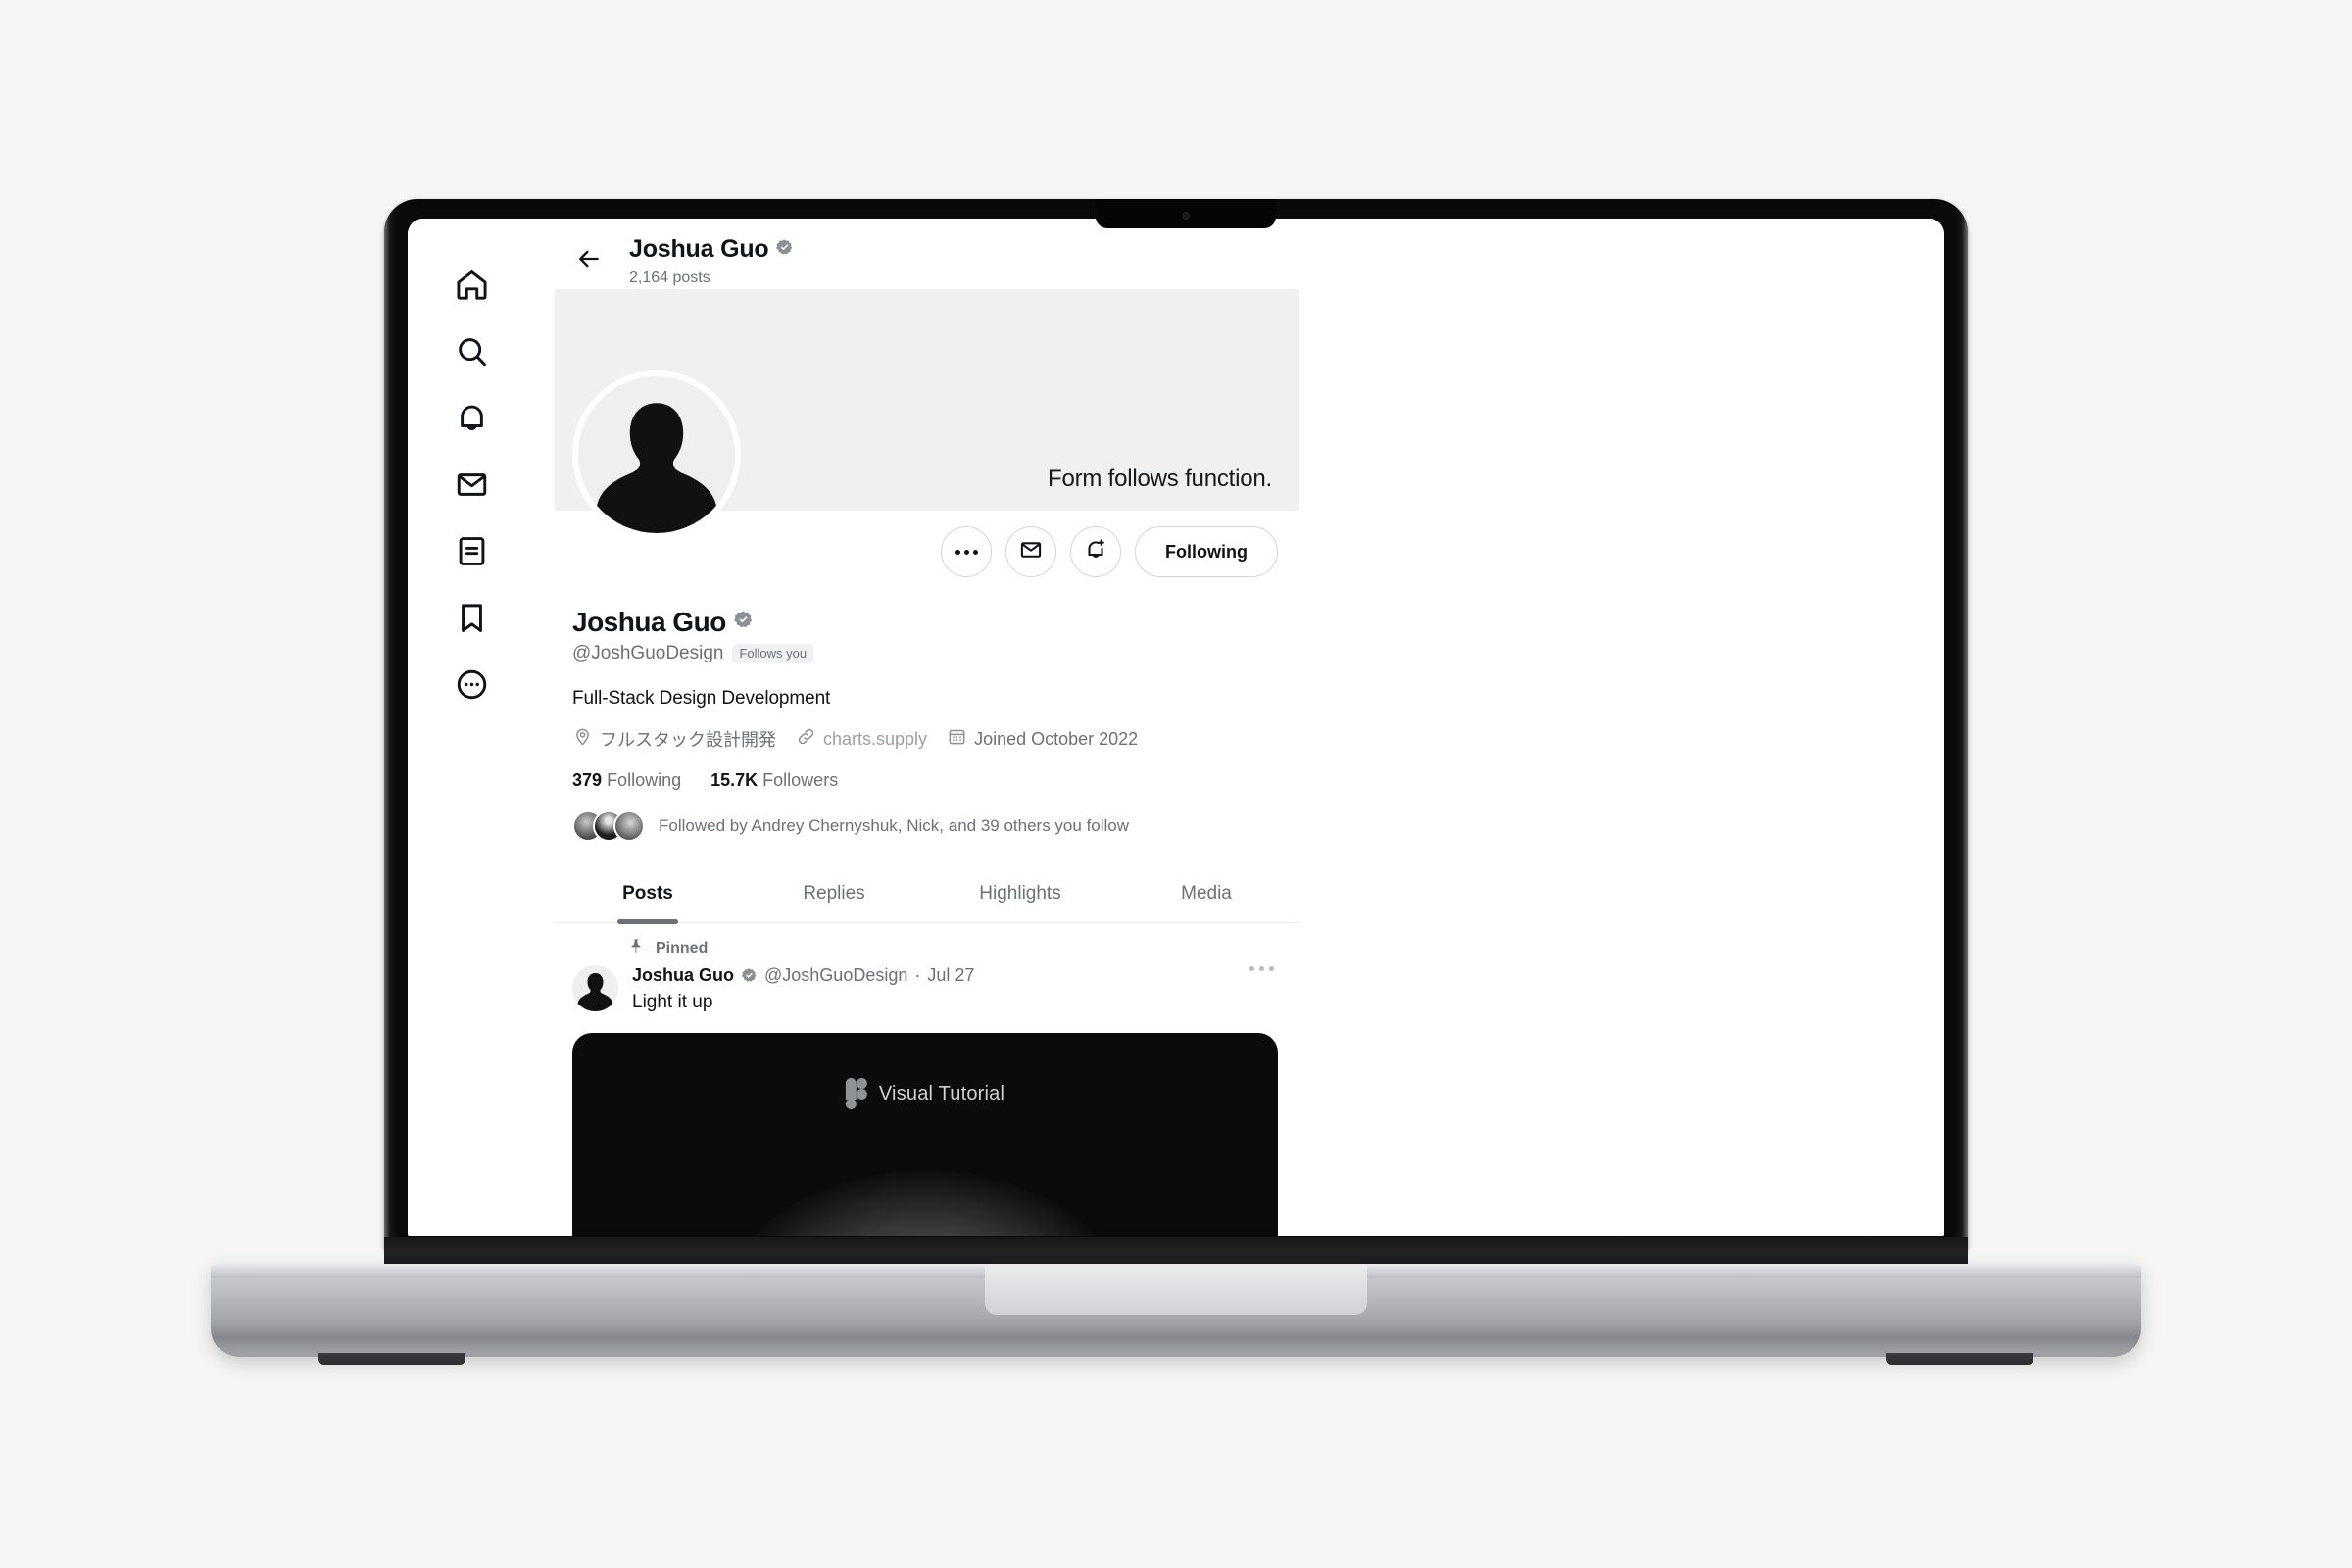 The width and height of the screenshot is (2352, 1568). Describe the element at coordinates (582, 739) in the screenshot. I see `location-pin-icon` at that location.